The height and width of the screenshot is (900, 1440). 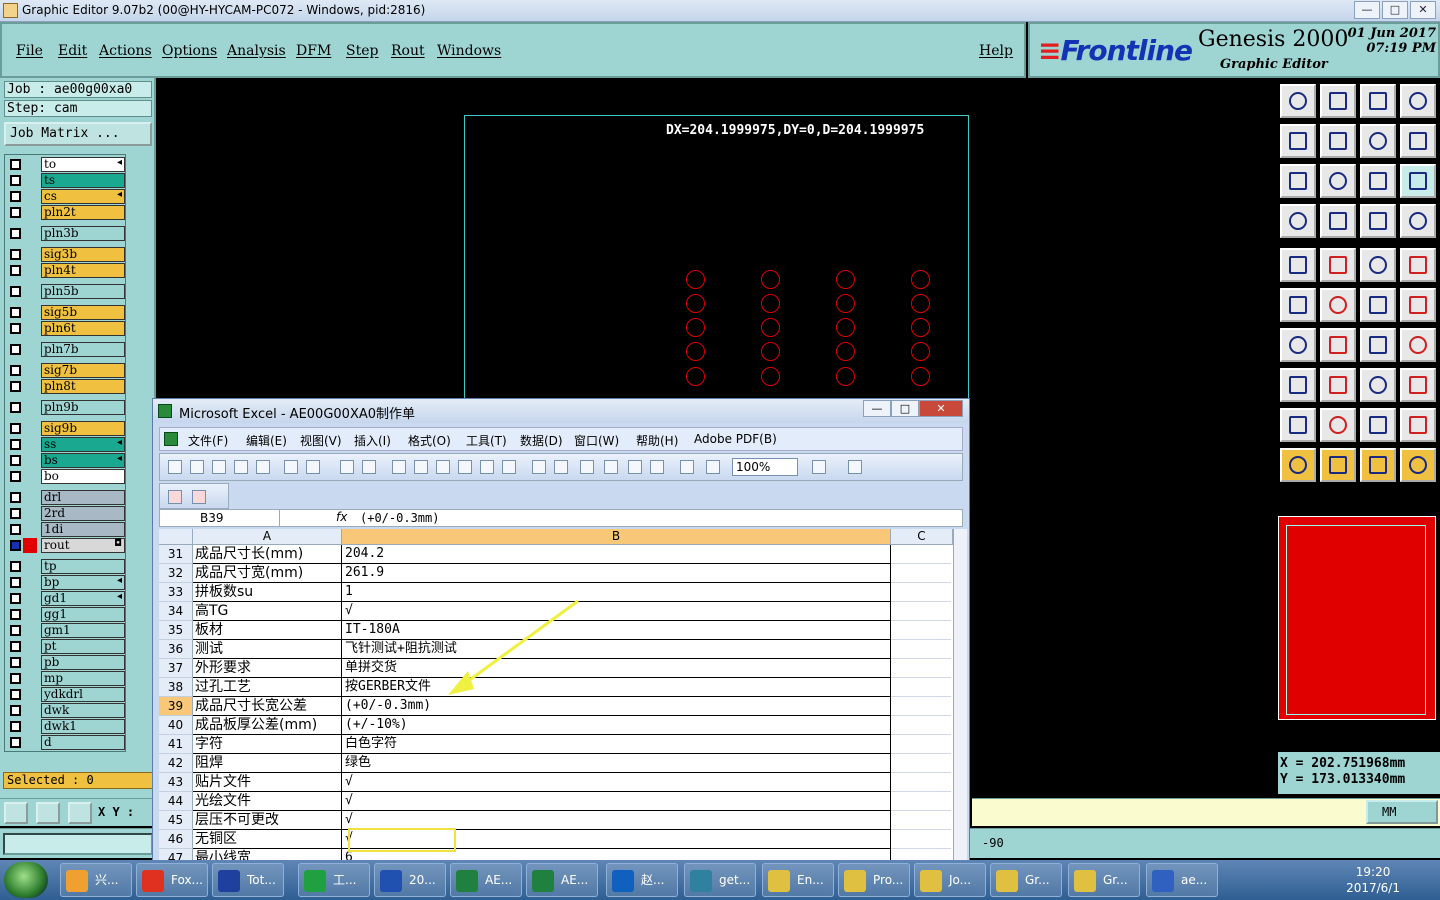 I want to click on fx-icon: fx, so click(x=341, y=517).